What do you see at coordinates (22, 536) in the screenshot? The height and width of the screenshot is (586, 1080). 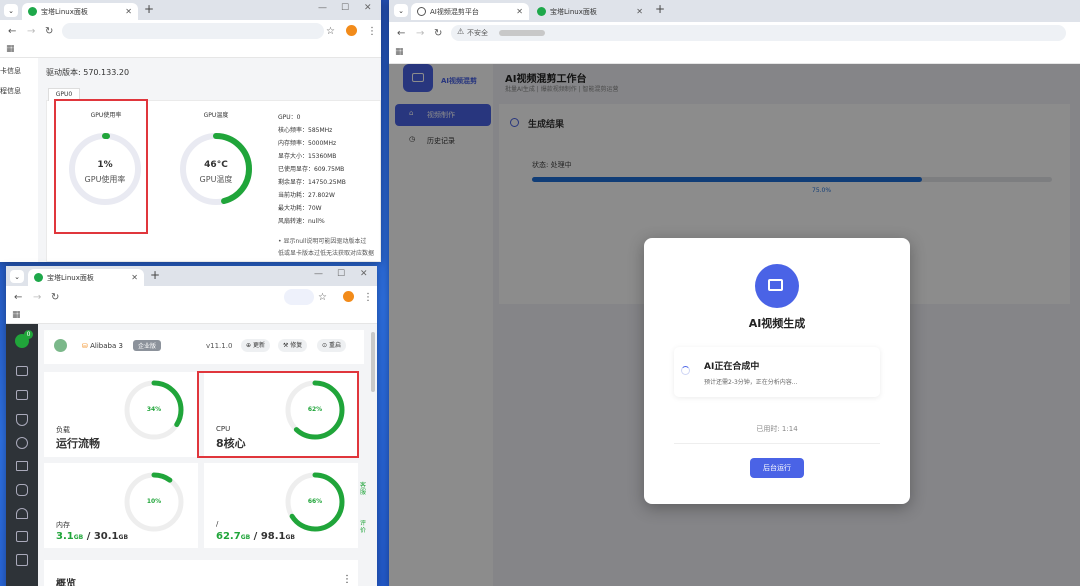 I see `terminal-icon` at bounding box center [22, 536].